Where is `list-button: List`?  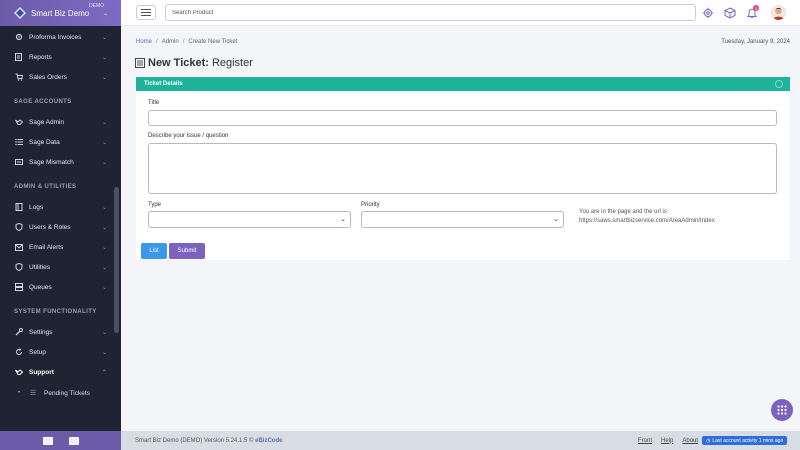 list-button: List is located at coordinates (154, 251).